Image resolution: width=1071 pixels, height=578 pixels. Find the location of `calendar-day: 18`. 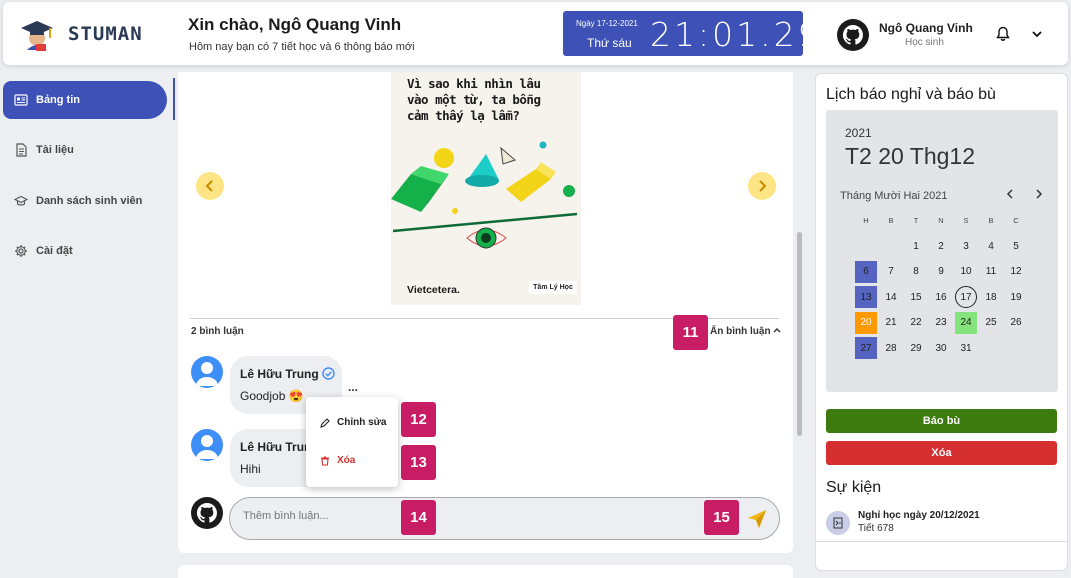

calendar-day: 18 is located at coordinates (991, 297).